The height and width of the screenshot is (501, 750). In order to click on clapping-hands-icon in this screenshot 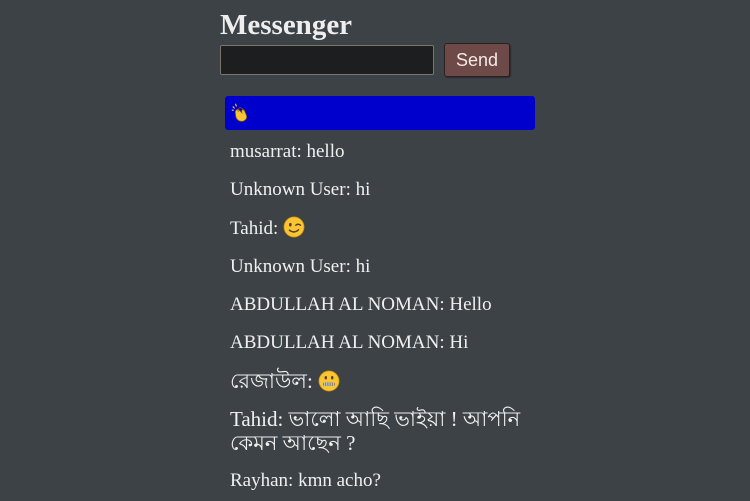, I will do `click(239, 112)`.